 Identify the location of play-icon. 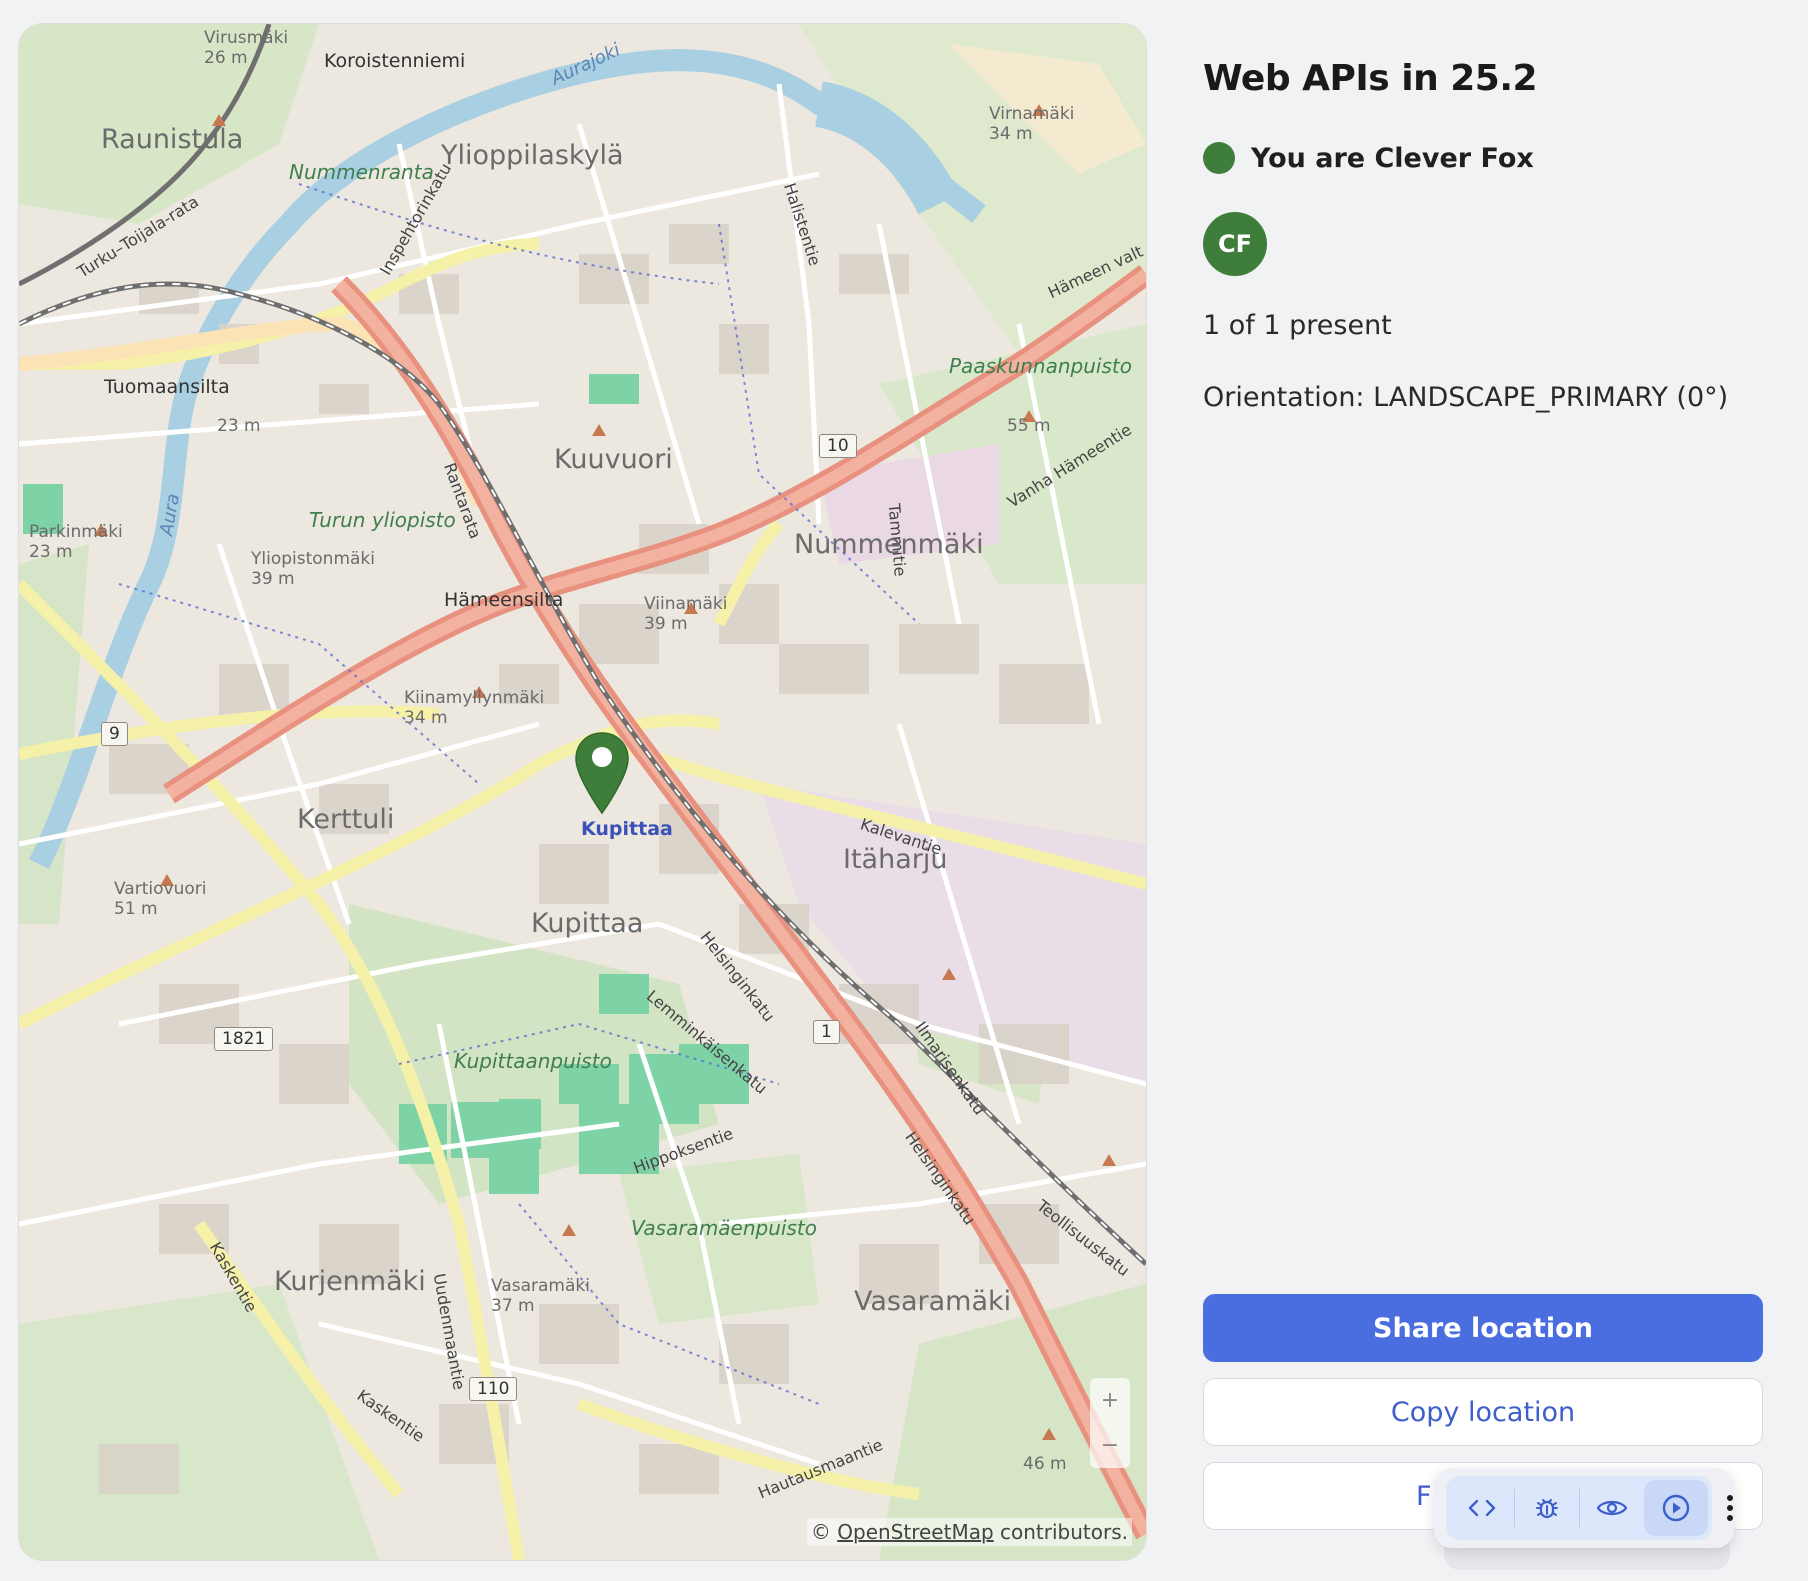
(1676, 1508).